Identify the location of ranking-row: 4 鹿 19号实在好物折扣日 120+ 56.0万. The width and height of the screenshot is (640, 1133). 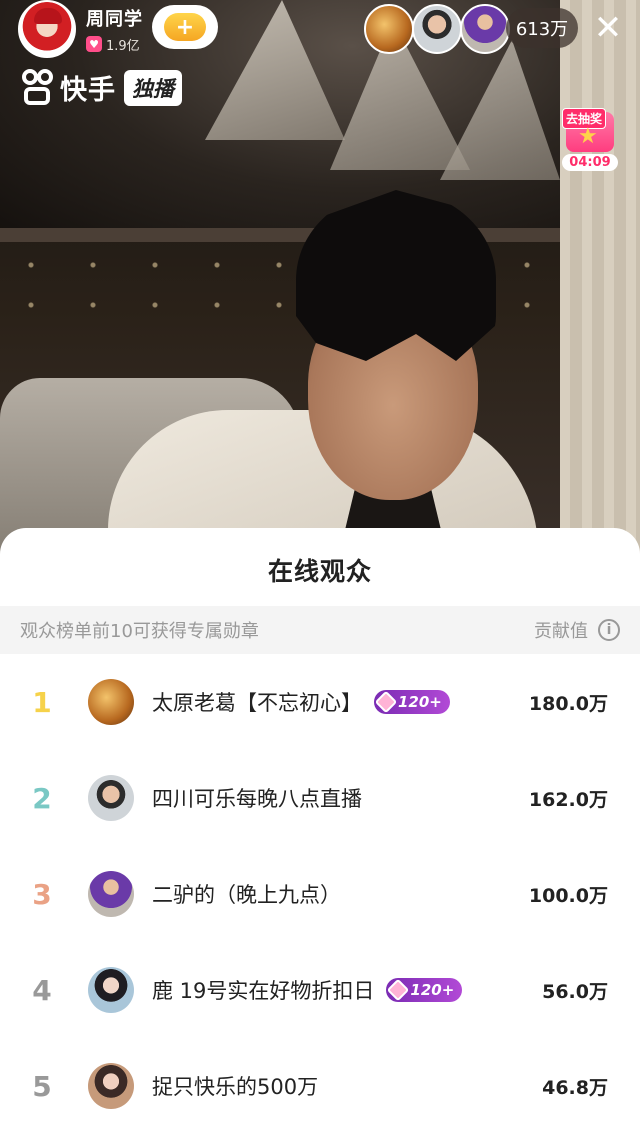
(320, 990).